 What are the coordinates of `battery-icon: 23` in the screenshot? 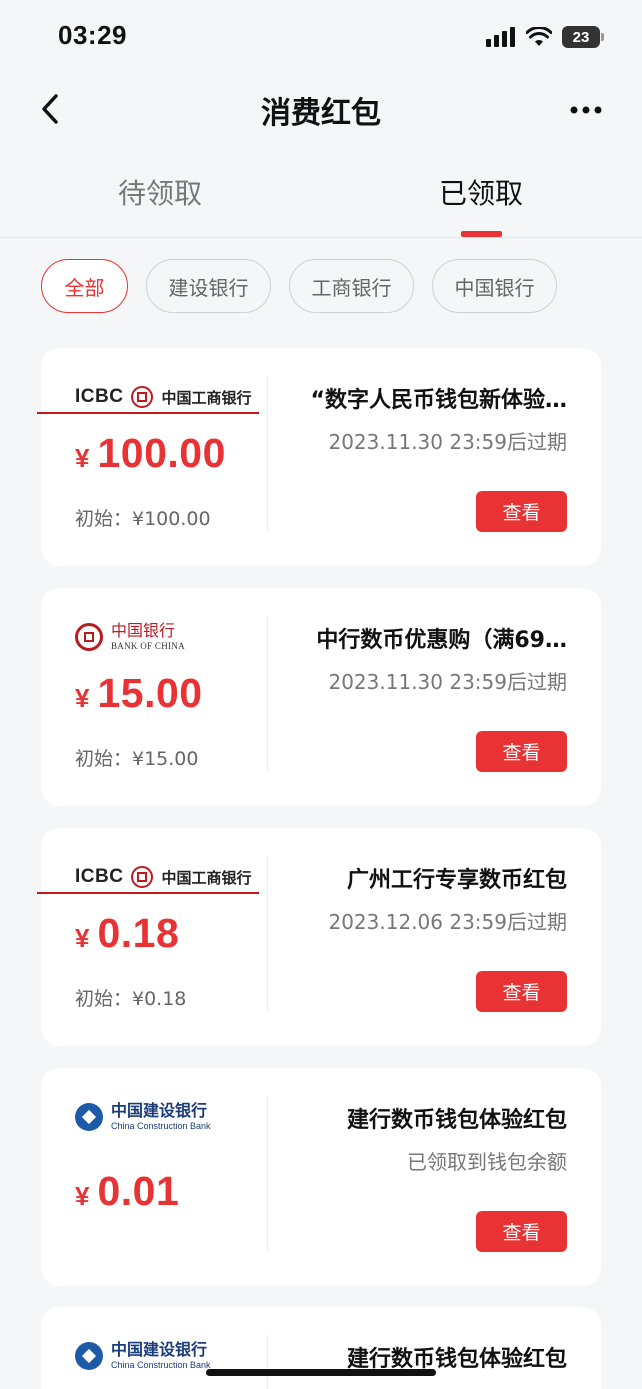 It's located at (583, 37).